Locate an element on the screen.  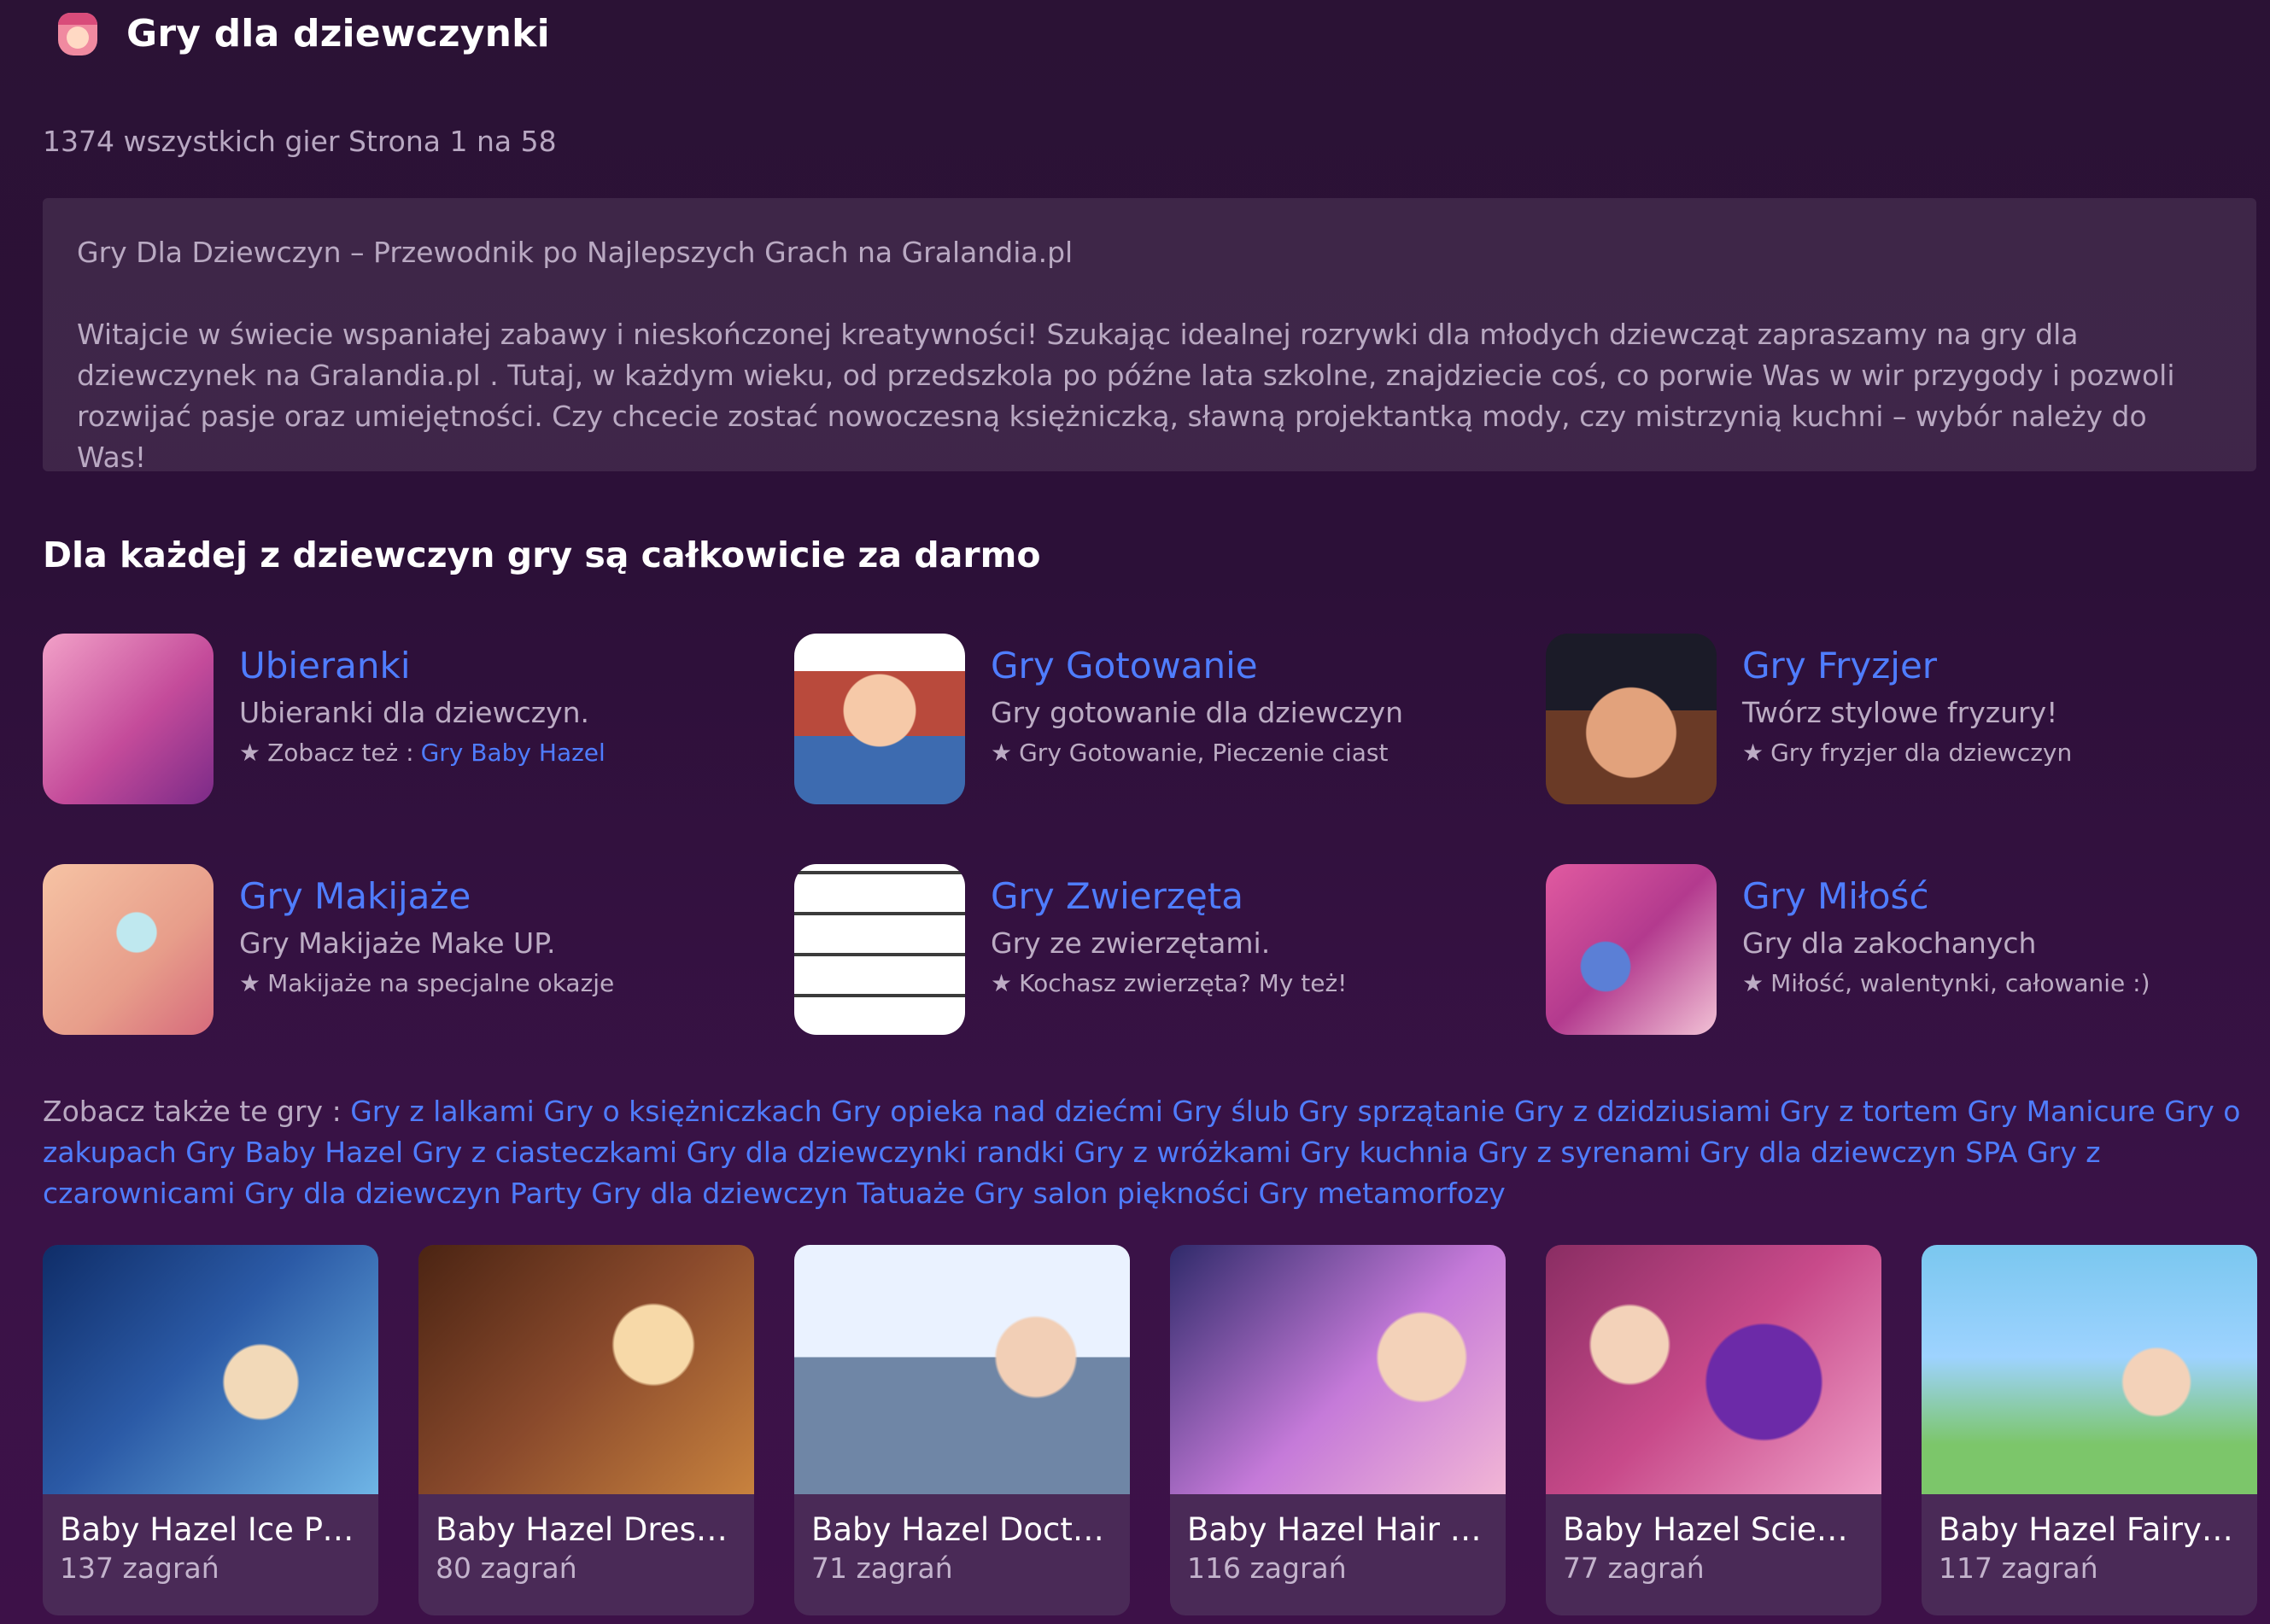
see-also-prefix: Zobacz także te gry : is located at coordinates (192, 1112).